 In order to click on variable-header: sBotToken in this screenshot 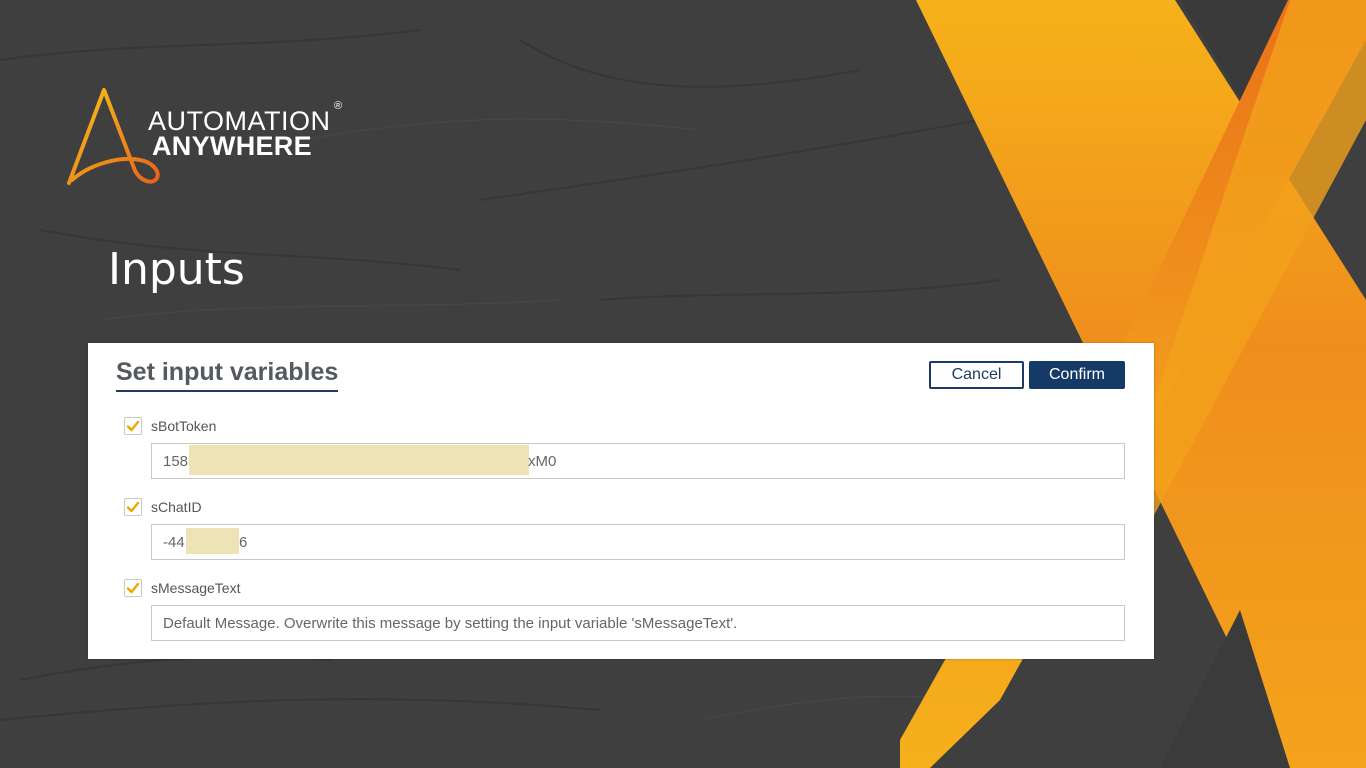, I will do `click(274, 427)`.